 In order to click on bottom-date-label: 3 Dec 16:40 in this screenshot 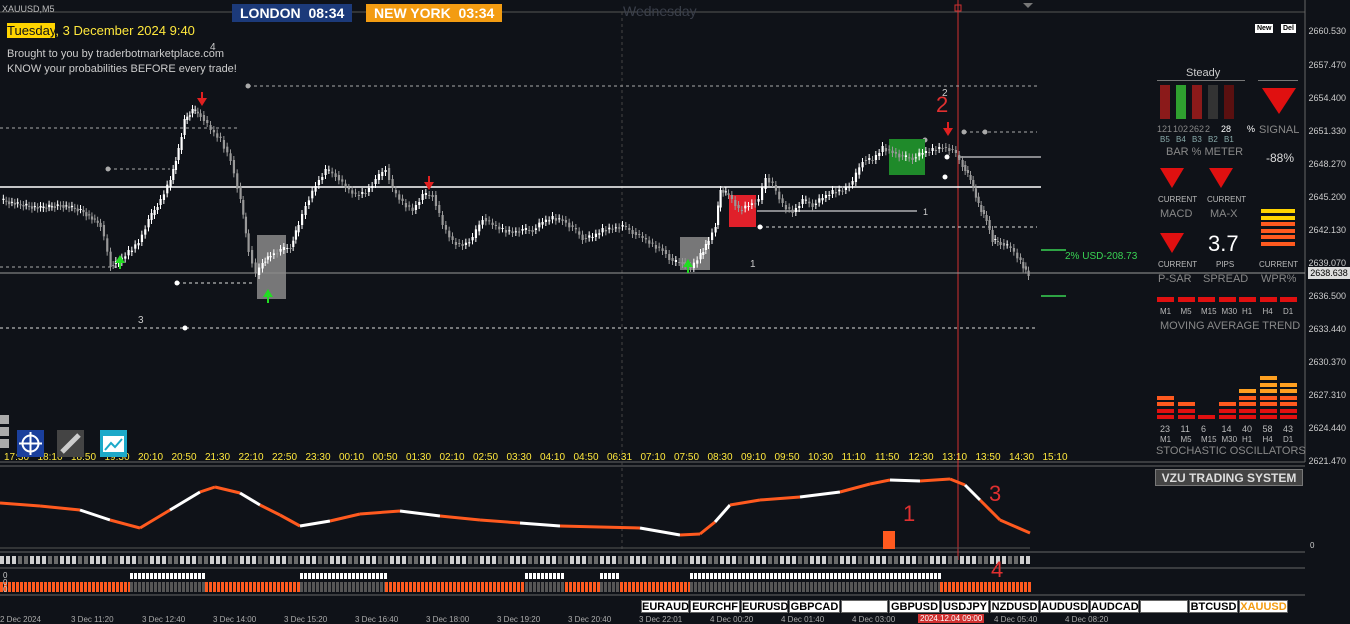, I will do `click(377, 619)`.